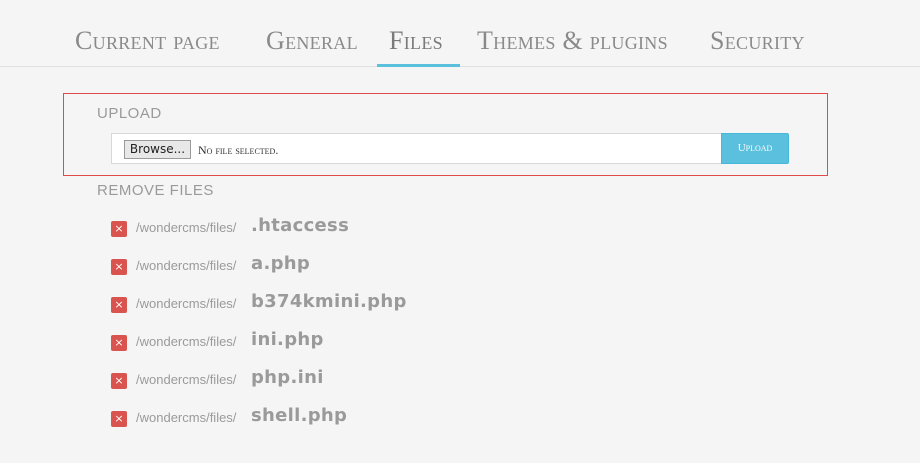 The height and width of the screenshot is (463, 920). I want to click on no-file-selected-text: No file selected., so click(238, 150).